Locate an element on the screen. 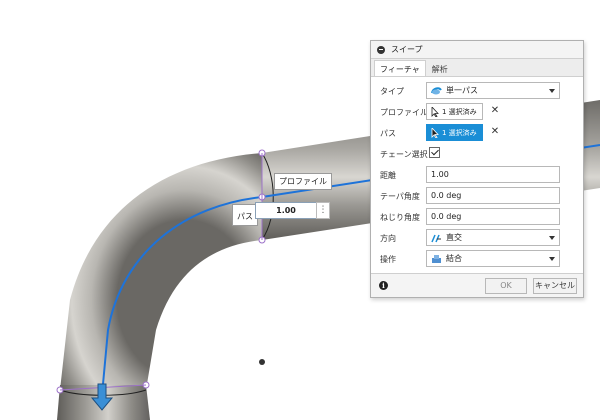  orientation-dropdown: 直交 is located at coordinates (493, 237).